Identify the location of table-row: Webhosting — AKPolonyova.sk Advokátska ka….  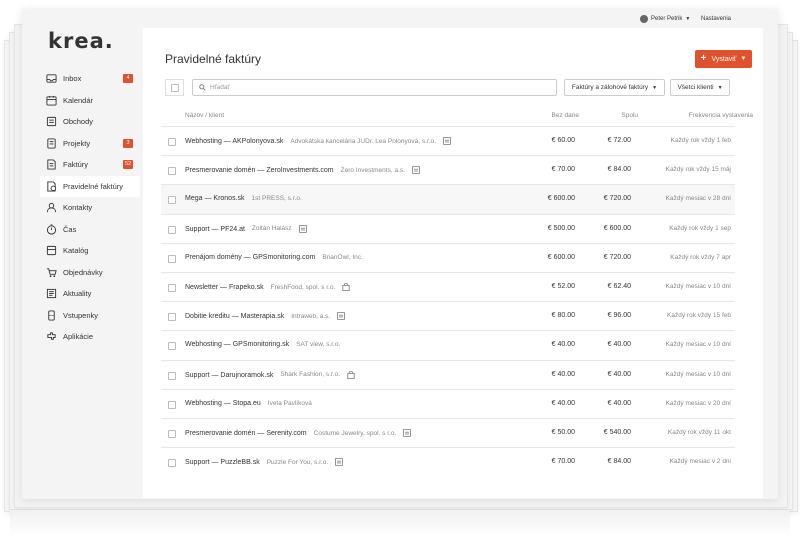
(448, 140).